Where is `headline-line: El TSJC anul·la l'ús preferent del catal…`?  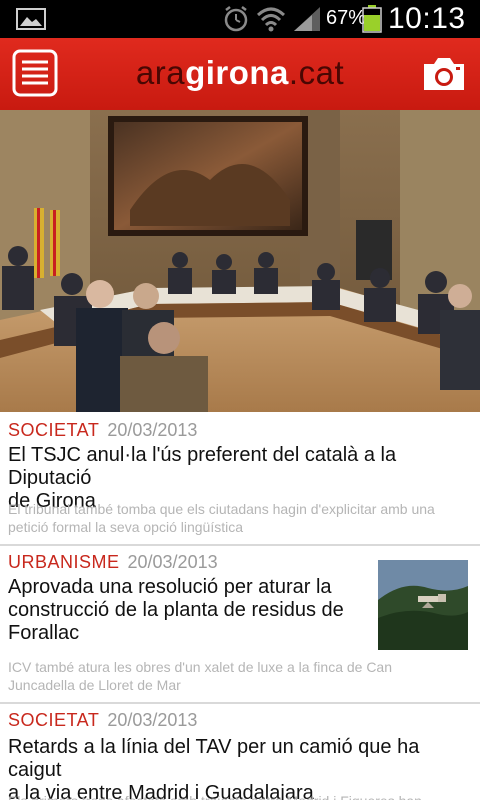
headline-line: El TSJC anul·la l'ús preferent del catal… is located at coordinates (202, 466).